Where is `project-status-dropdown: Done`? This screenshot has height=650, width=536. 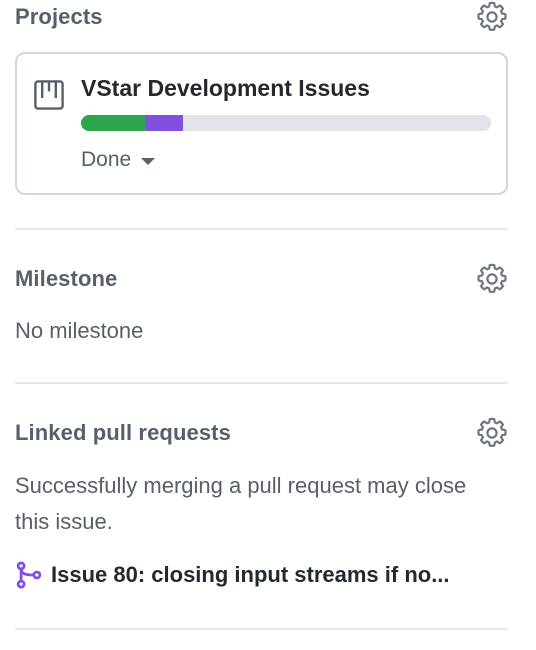
project-status-dropdown: Done is located at coordinates (118, 160).